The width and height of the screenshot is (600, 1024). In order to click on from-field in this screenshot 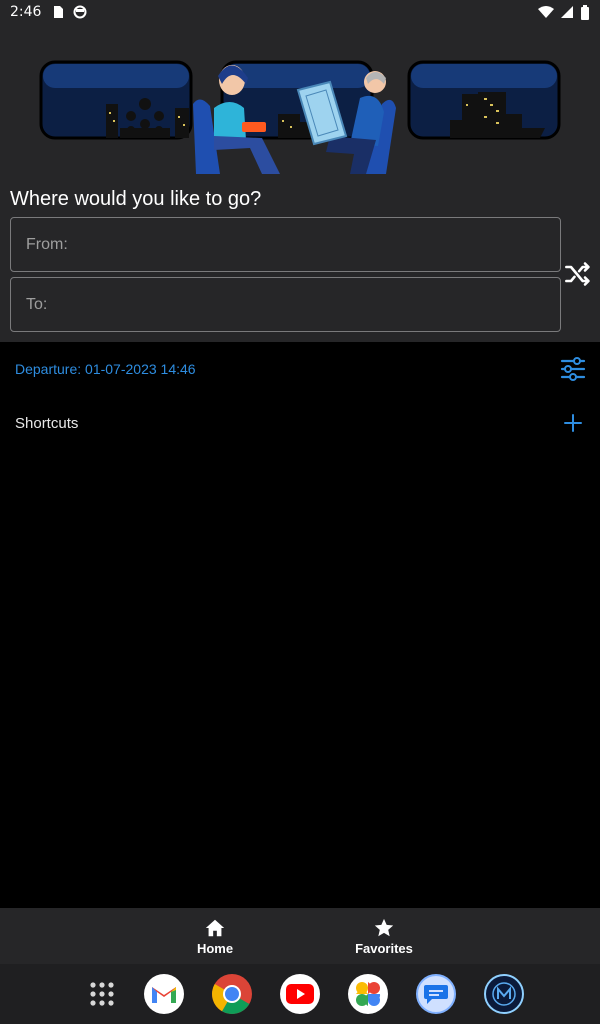, I will do `click(285, 244)`.